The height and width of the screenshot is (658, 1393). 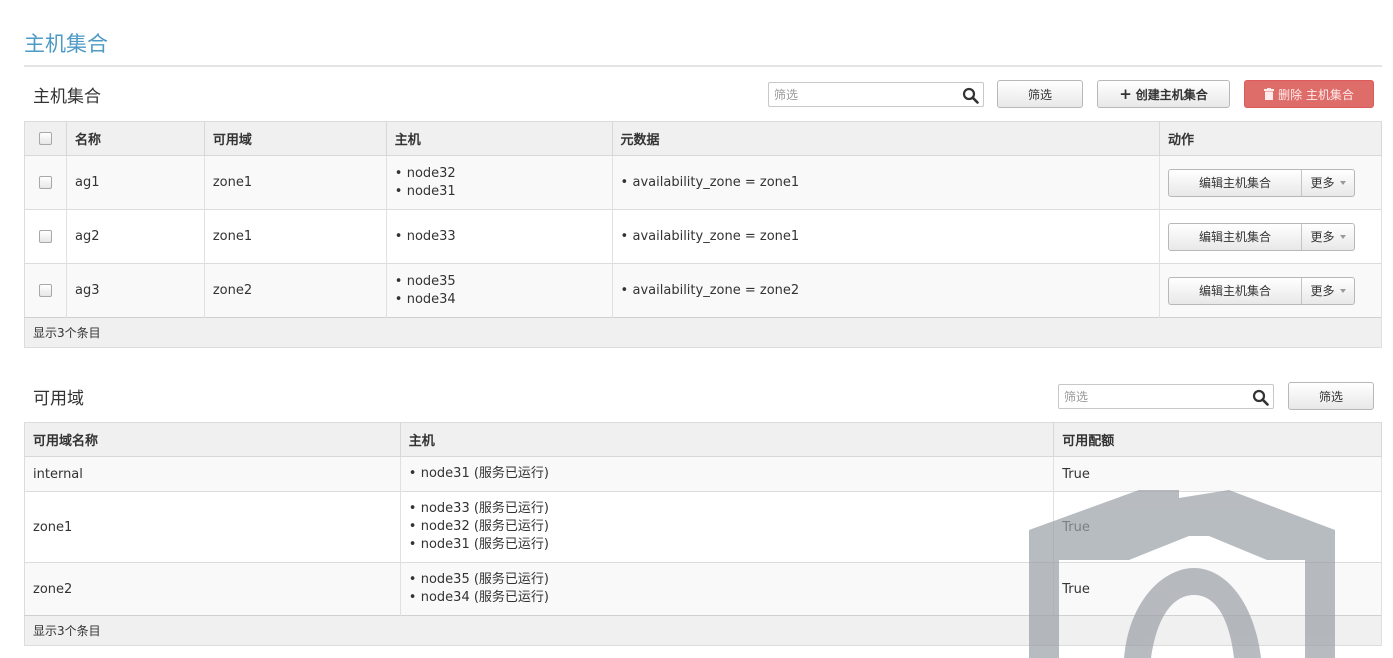 I want to click on table-row: zone2 node35 (服务已运行) node34 (服务已运行) True, so click(x=703, y=589).